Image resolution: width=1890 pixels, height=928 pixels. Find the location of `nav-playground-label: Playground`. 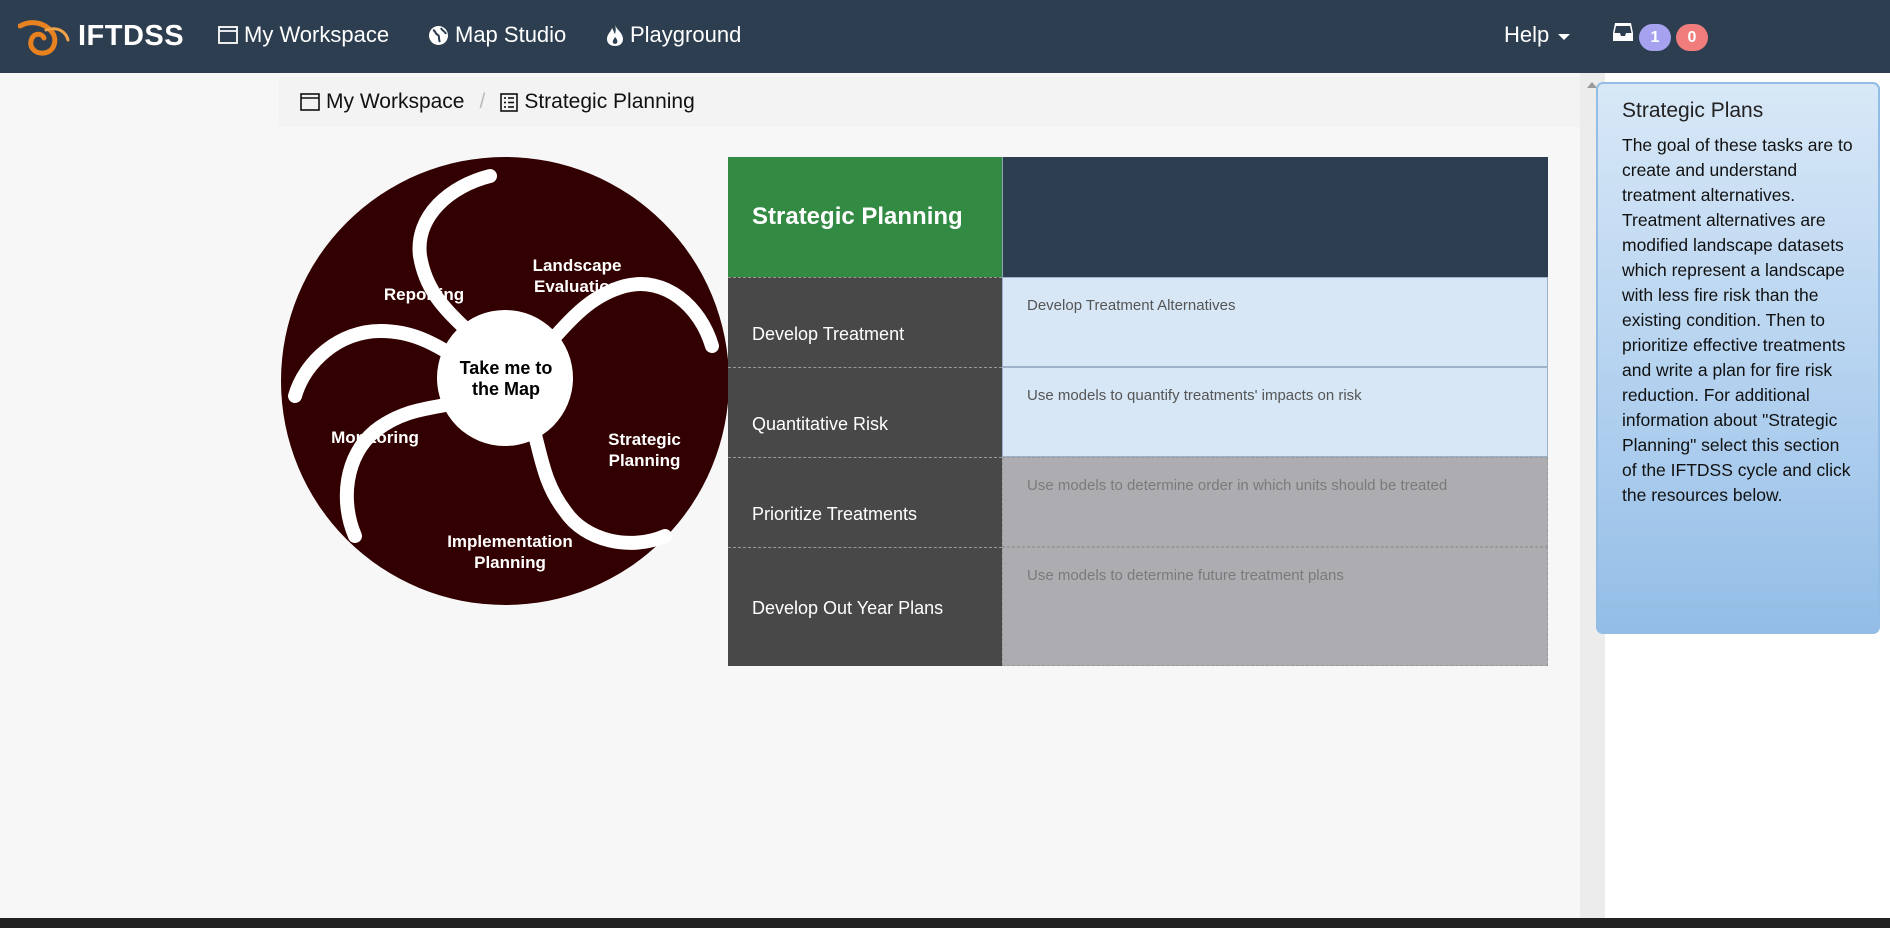

nav-playground-label: Playground is located at coordinates (686, 34).